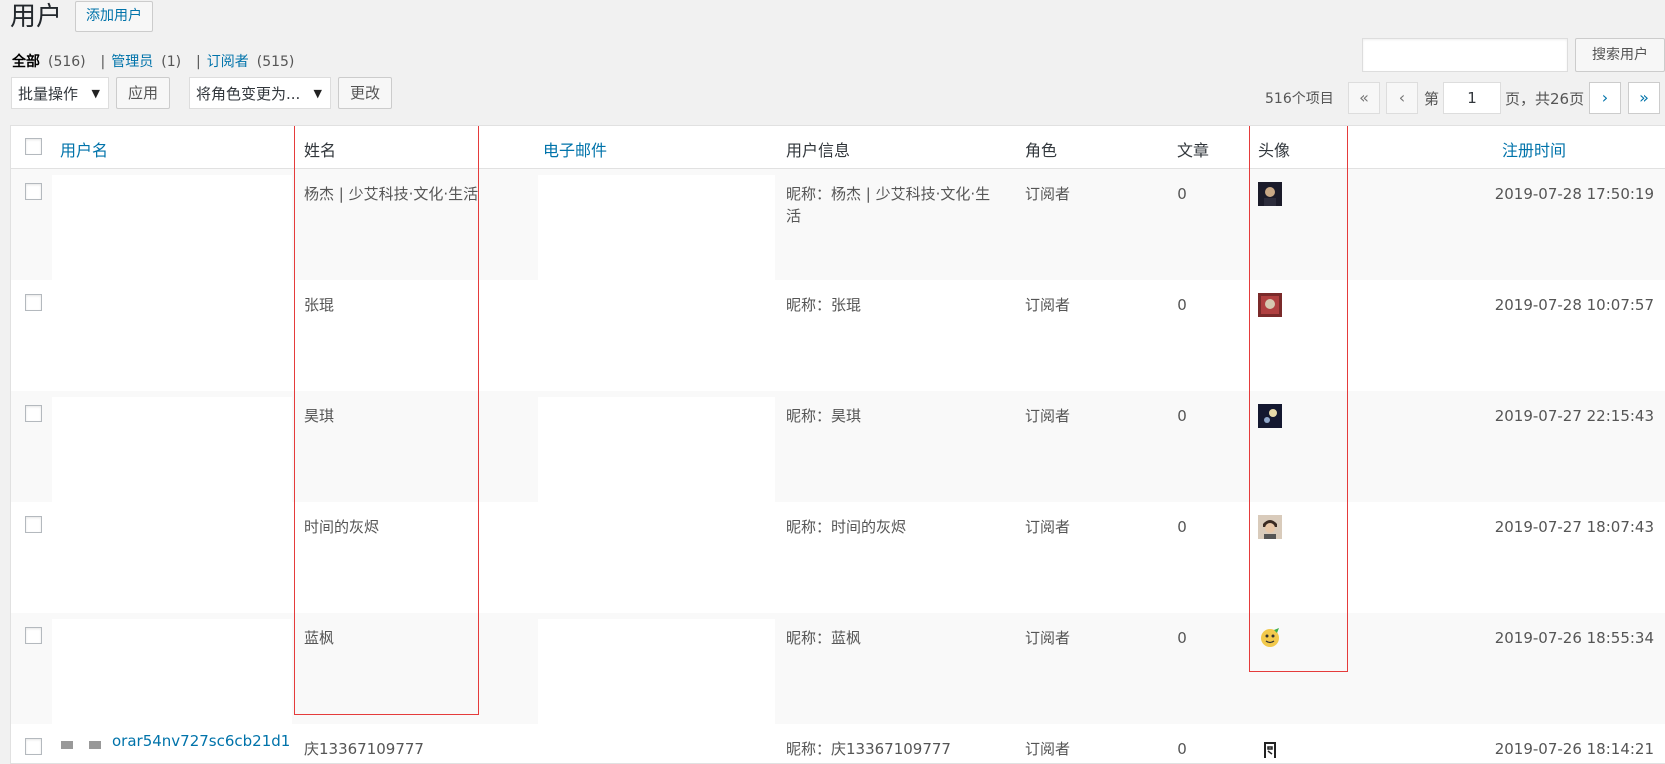 Image resolution: width=1665 pixels, height=764 pixels. What do you see at coordinates (1299, 99) in the screenshot?
I see `items-count: 516个项目` at bounding box center [1299, 99].